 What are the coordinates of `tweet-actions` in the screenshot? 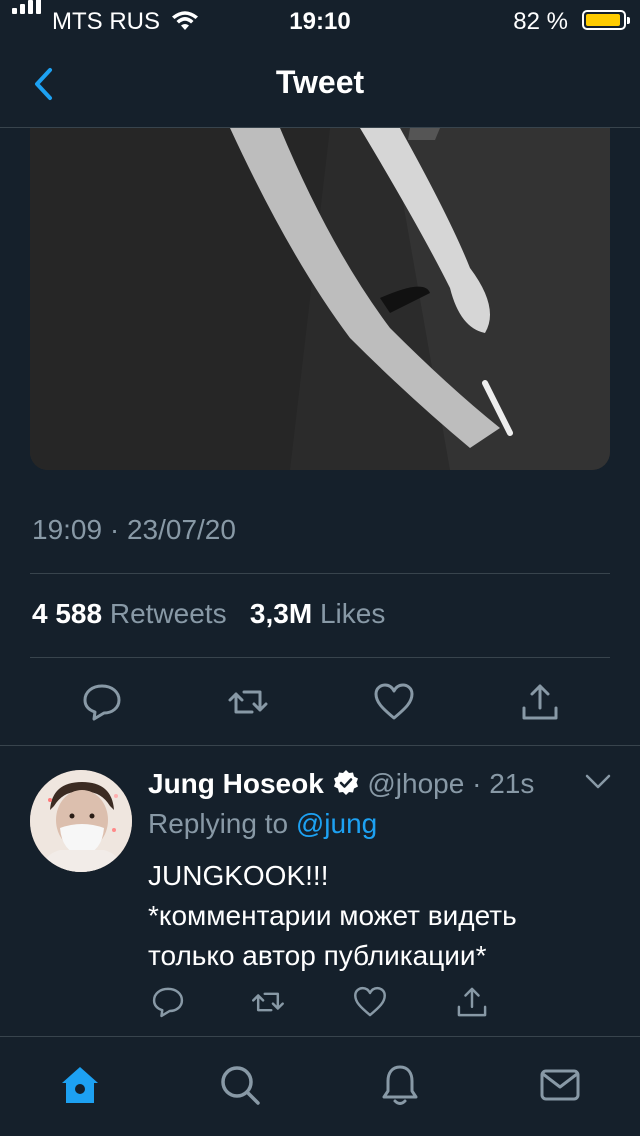 It's located at (320, 702).